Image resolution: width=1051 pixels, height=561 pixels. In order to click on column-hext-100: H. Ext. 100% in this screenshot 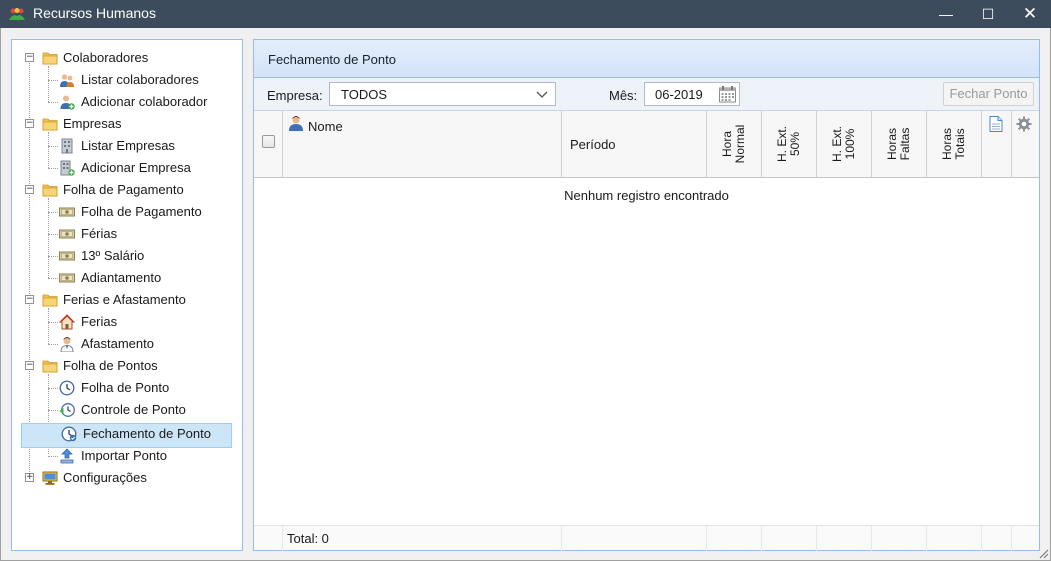, I will do `click(844, 144)`.